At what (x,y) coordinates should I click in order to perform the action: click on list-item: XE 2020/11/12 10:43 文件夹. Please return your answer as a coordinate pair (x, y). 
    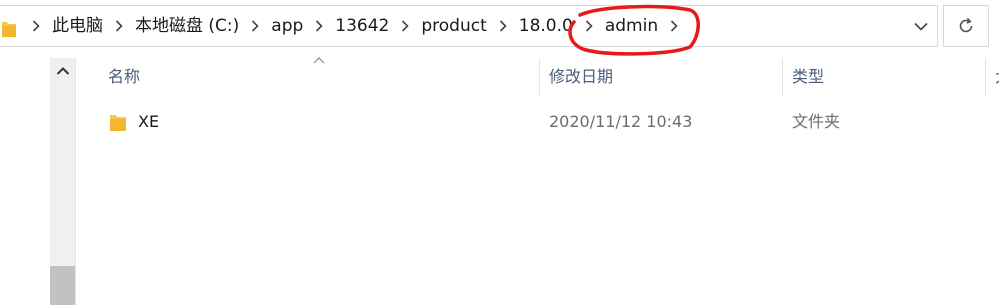
    Looking at the image, I should click on (538, 122).